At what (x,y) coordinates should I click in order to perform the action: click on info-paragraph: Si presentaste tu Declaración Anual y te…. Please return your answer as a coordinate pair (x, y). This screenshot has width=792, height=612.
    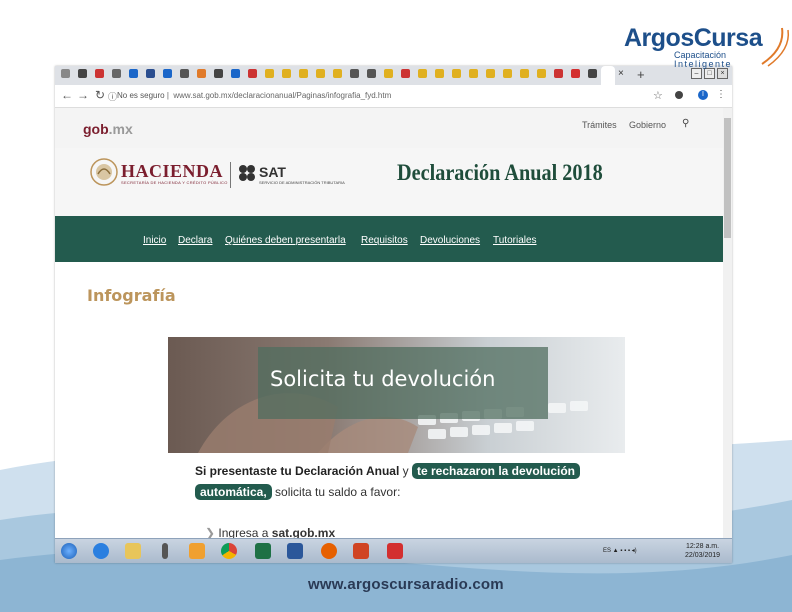
    Looking at the image, I should click on (405, 482).